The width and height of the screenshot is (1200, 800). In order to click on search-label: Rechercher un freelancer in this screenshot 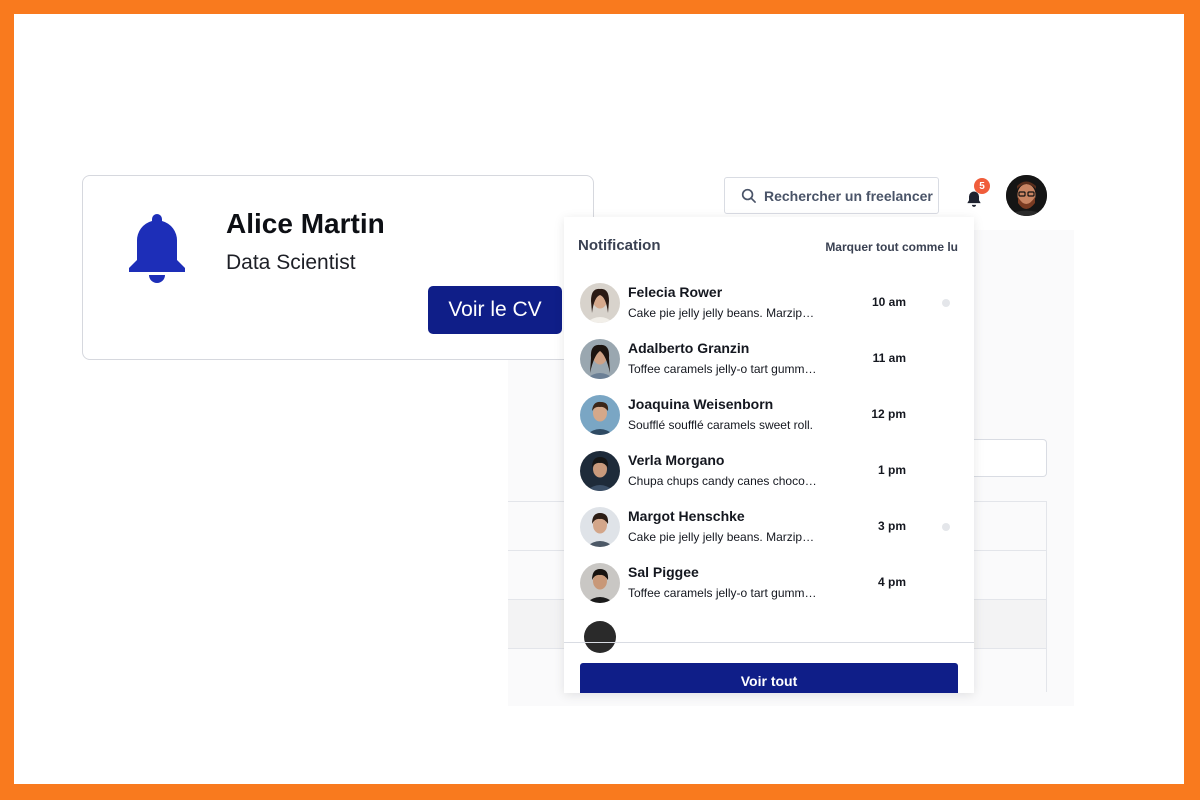, I will do `click(848, 195)`.